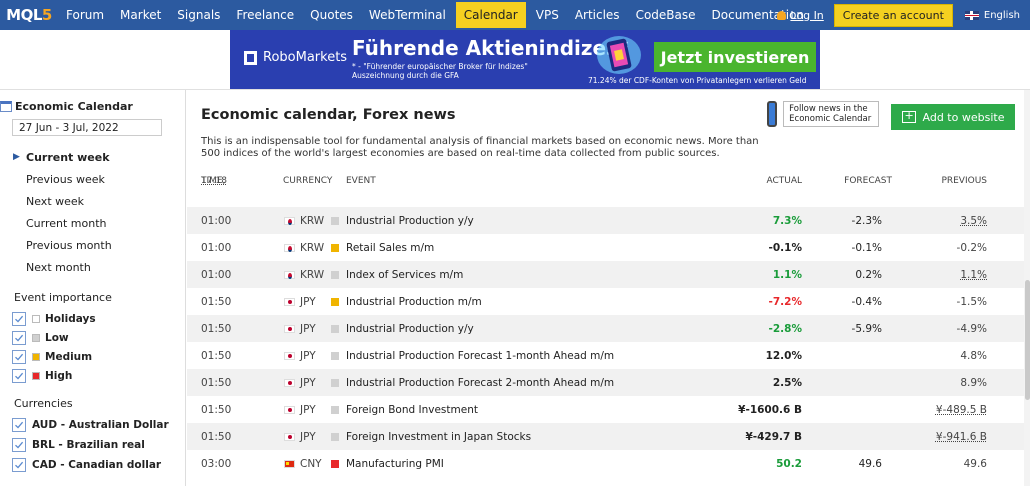  Describe the element at coordinates (783, 355) in the screenshot. I see `event-actual: 12.0%` at that location.